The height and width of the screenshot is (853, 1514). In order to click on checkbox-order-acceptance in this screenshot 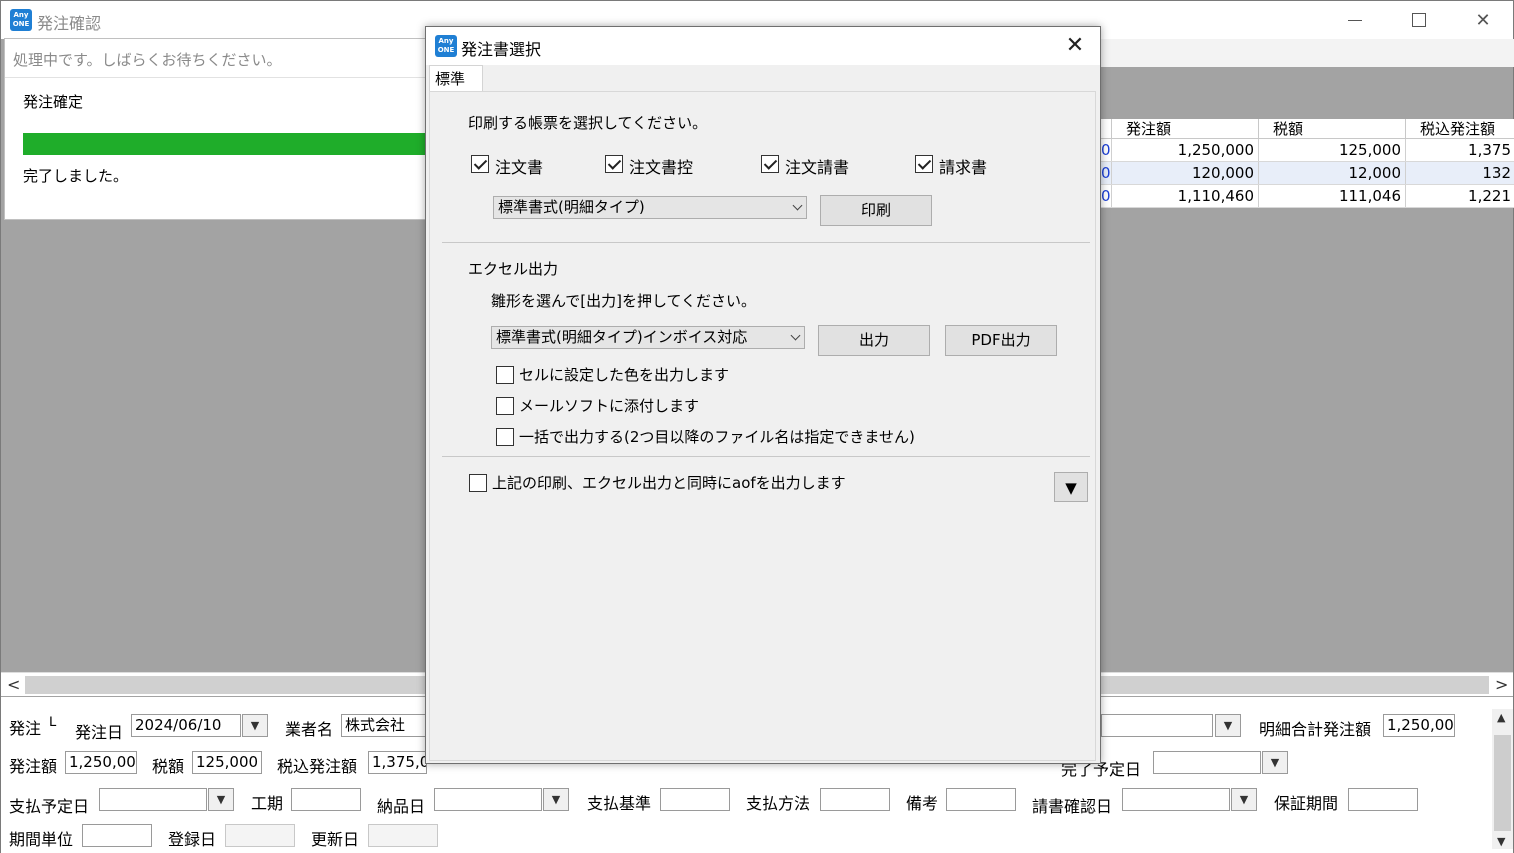, I will do `click(770, 164)`.